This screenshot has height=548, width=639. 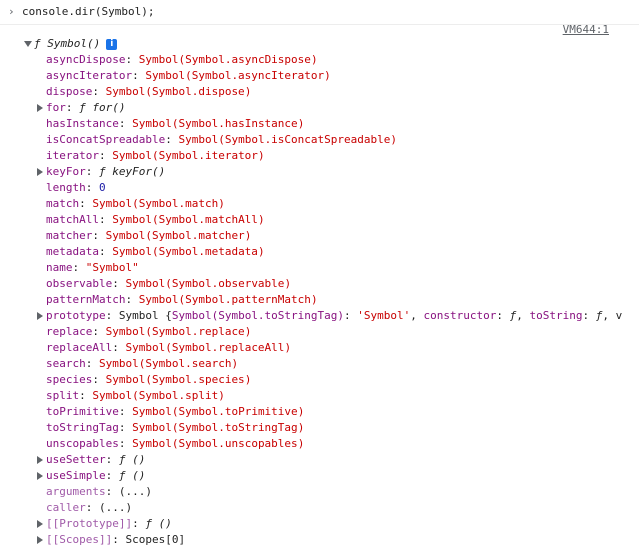 I want to click on property-key: isConcatSpreadable, so click(x=106, y=139).